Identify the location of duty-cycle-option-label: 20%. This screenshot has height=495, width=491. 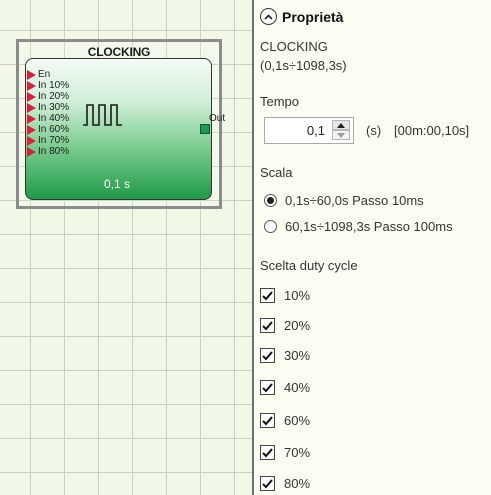
(297, 325).